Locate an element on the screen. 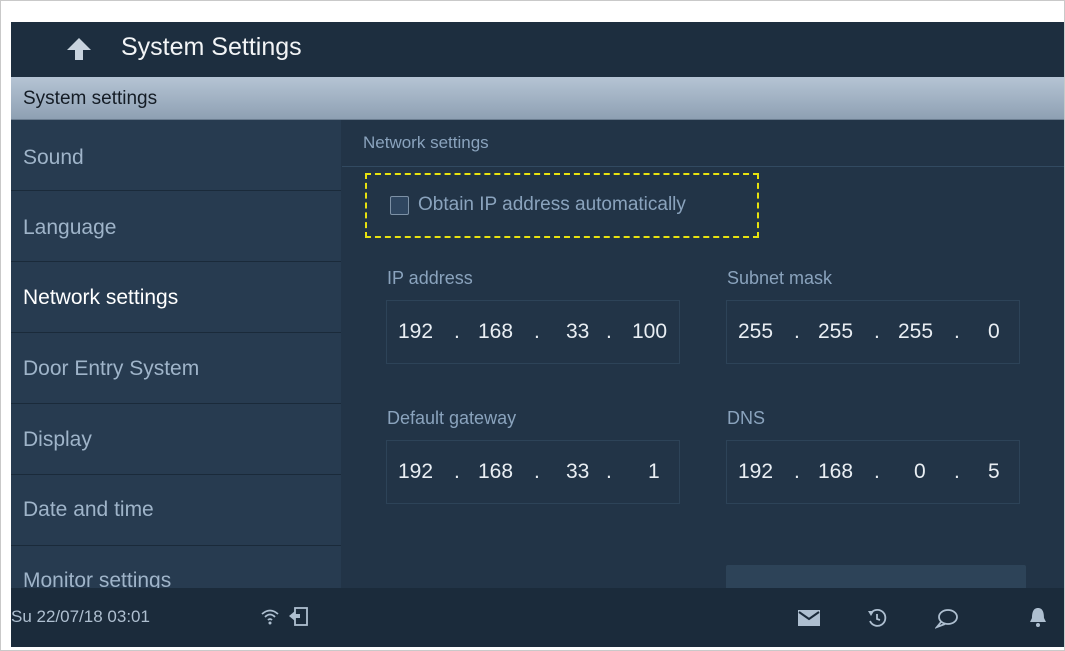 The width and height of the screenshot is (1065, 651). dhcp-checkbox is located at coordinates (399, 205).